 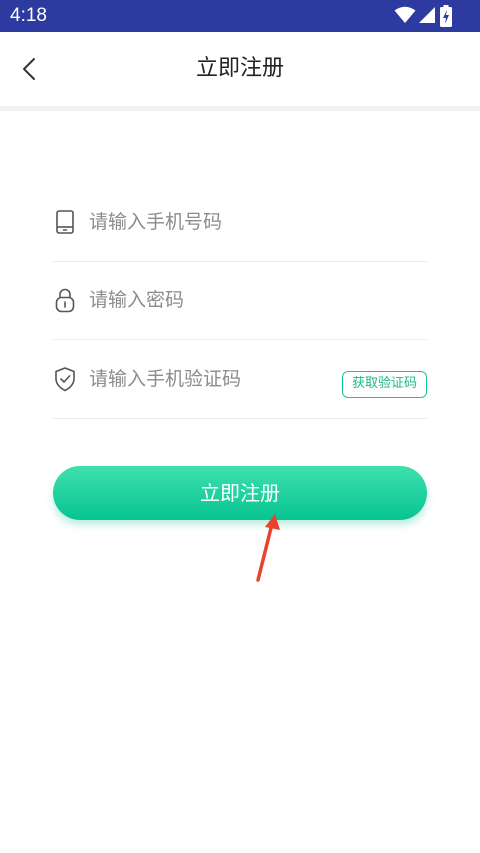 I want to click on status-time: 4:18, so click(x=28, y=15).